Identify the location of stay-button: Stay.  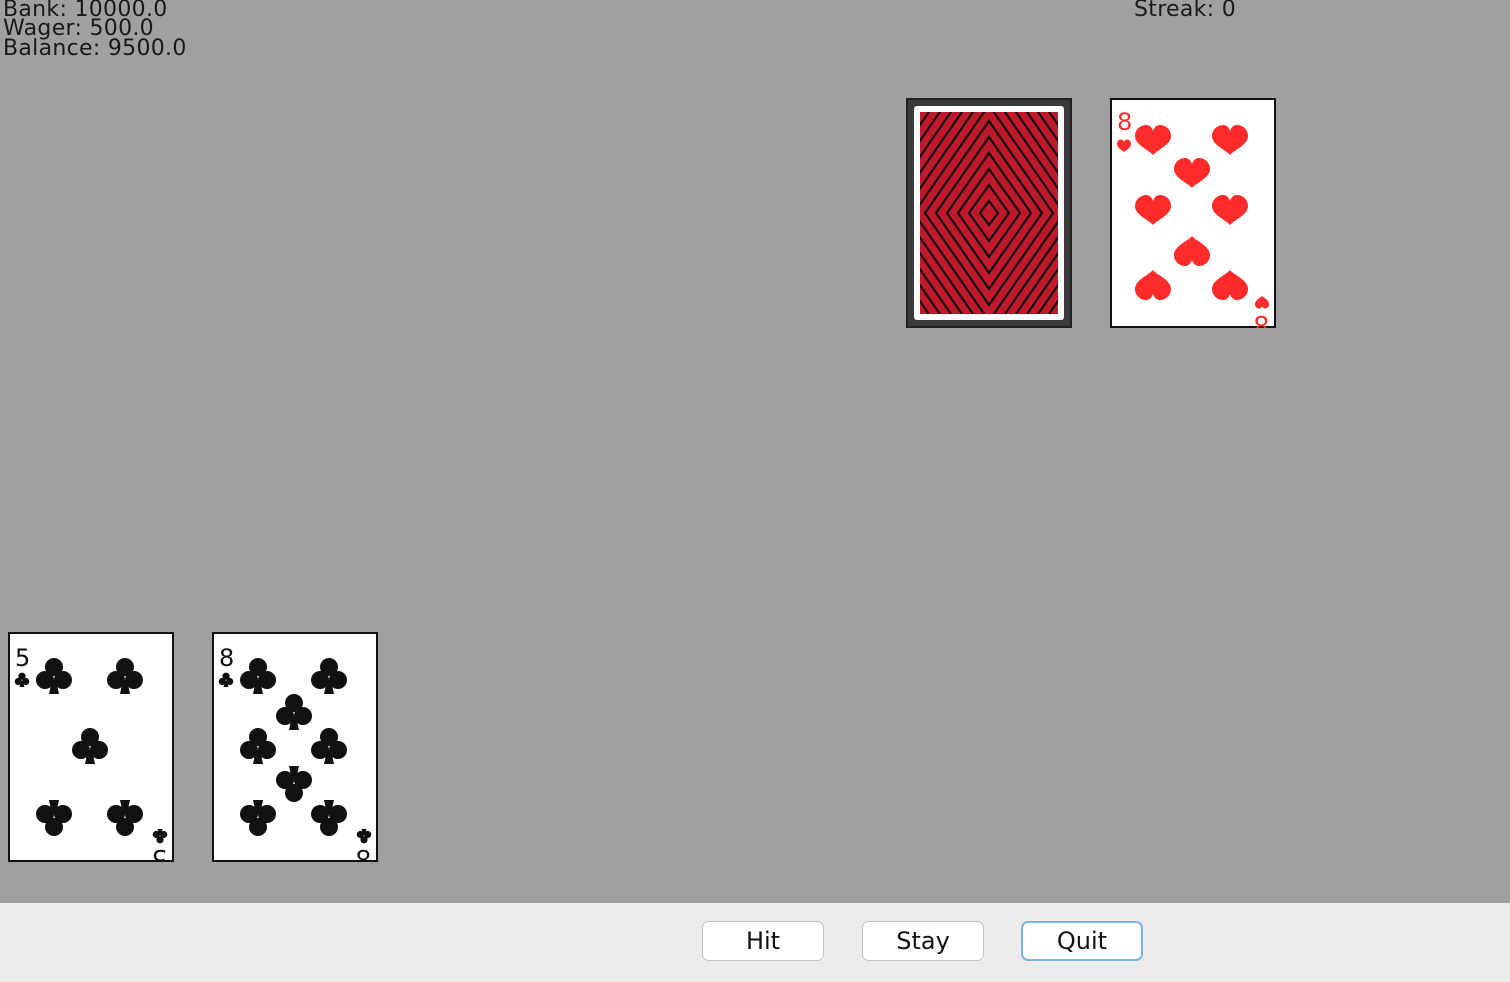
(923, 941).